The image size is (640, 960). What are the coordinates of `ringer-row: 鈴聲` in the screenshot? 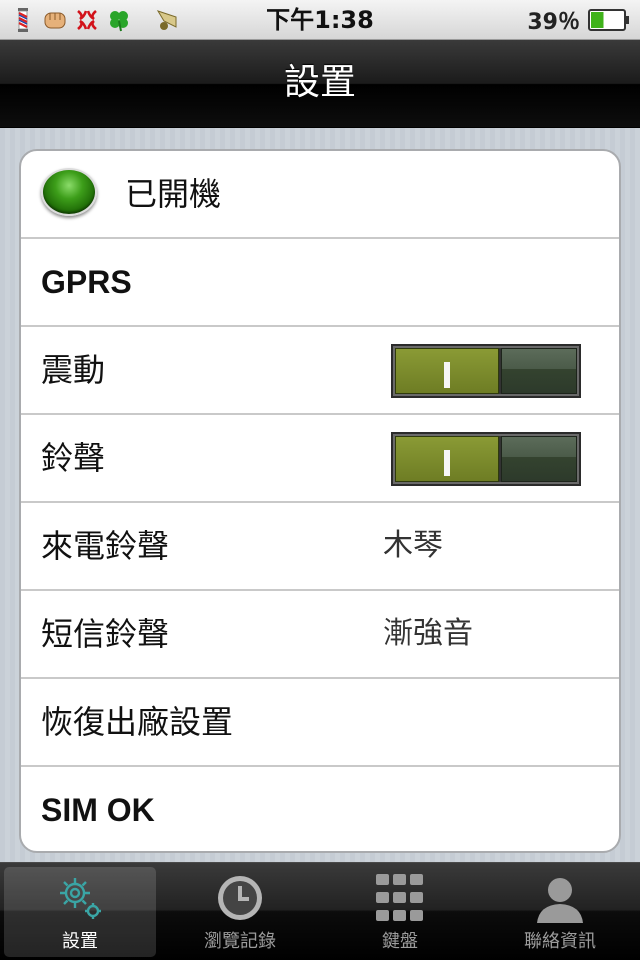 It's located at (320, 459).